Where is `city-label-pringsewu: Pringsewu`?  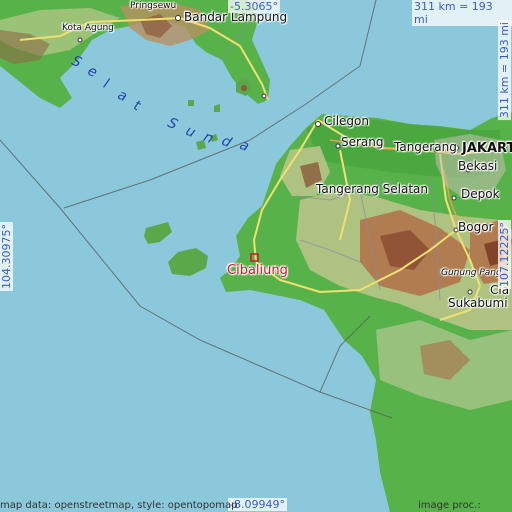 city-label-pringsewu: Pringsewu is located at coordinates (153, 6).